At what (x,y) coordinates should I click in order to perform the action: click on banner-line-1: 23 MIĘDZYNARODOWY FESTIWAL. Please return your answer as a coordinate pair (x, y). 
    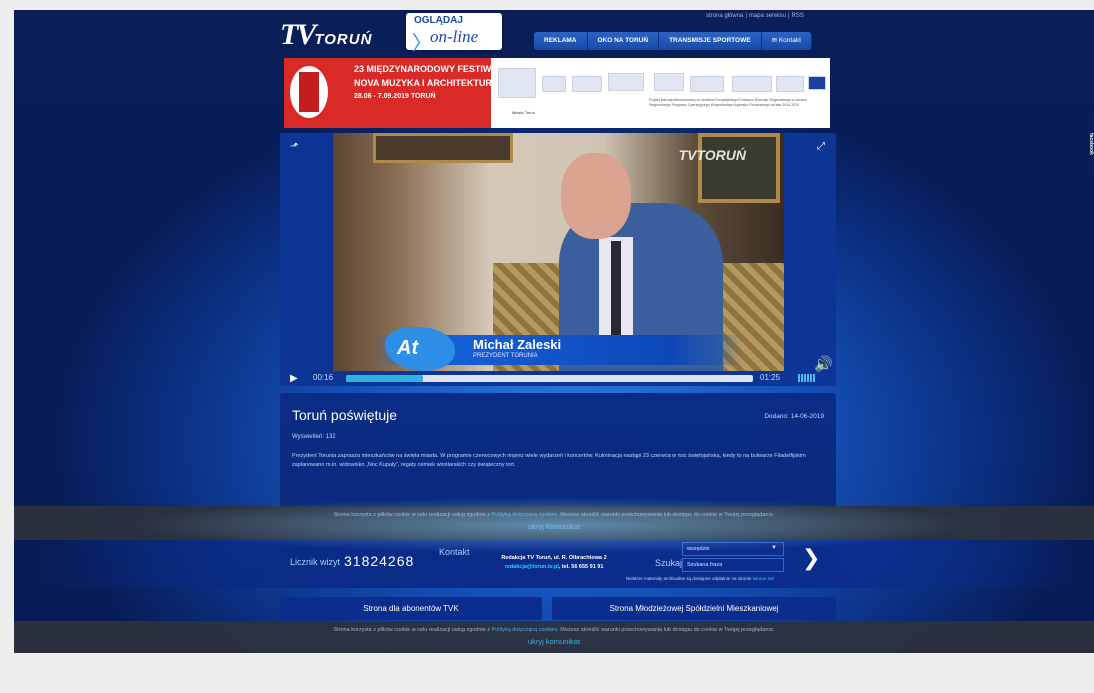
    Looking at the image, I should click on (428, 69).